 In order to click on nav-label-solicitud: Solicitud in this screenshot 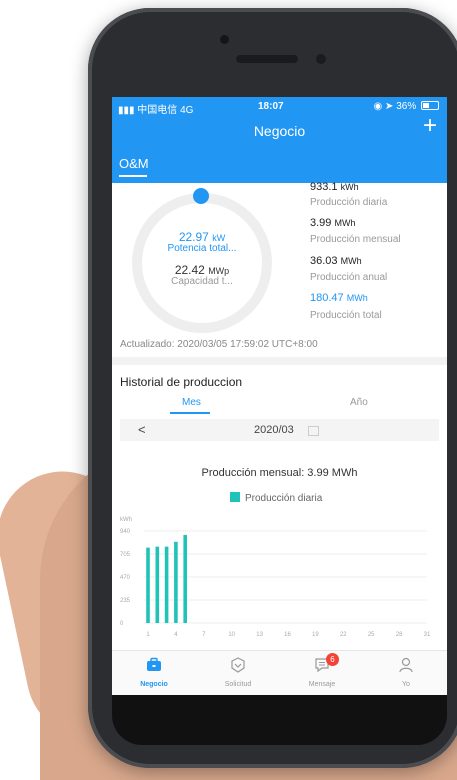, I will do `click(238, 684)`.